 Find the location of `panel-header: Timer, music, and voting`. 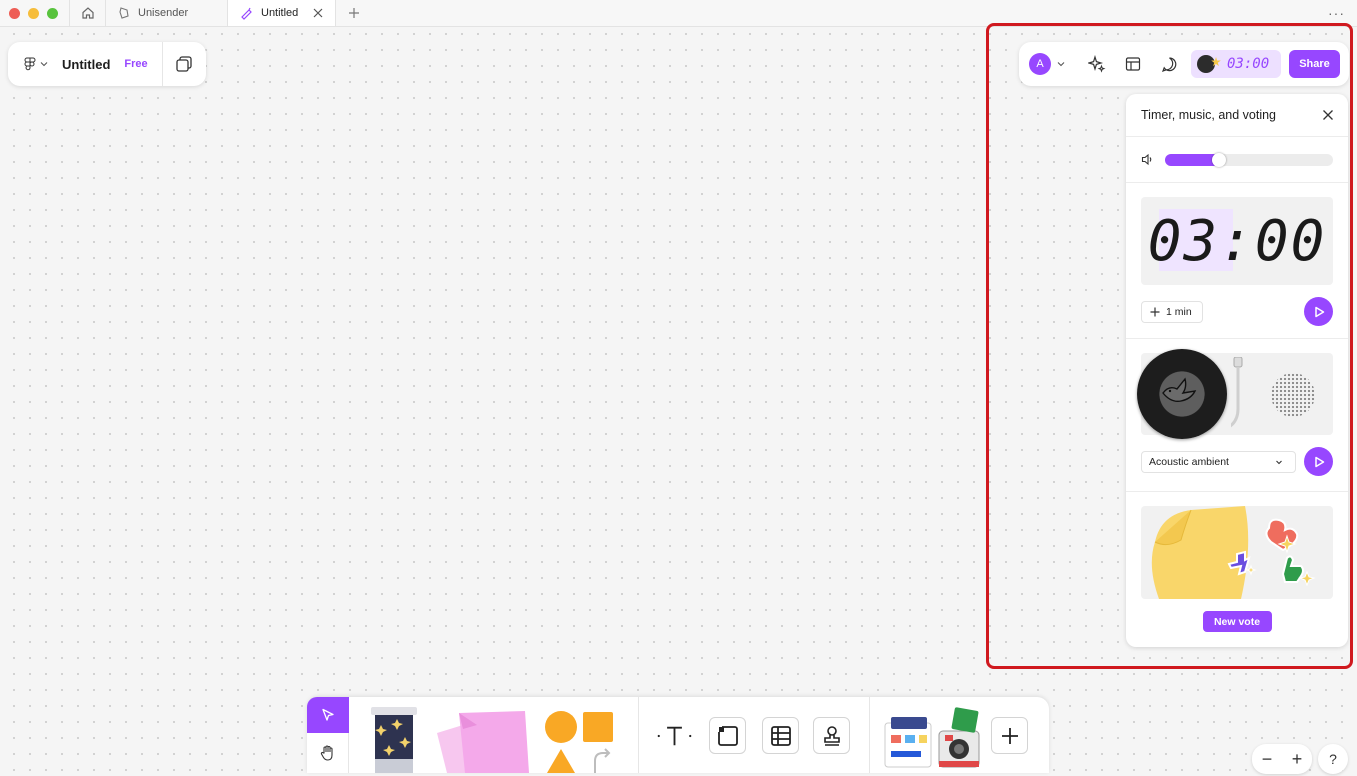

panel-header: Timer, music, and voting is located at coordinates (1237, 115).